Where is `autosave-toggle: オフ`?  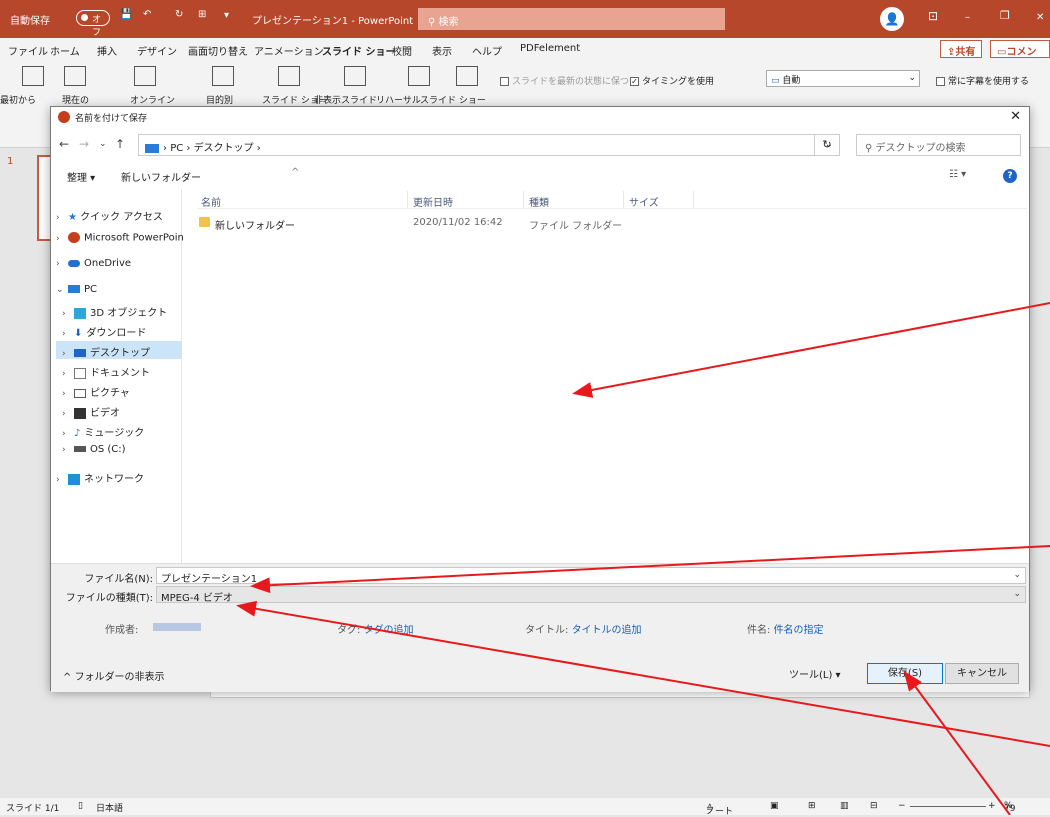
autosave-toggle: オフ is located at coordinates (93, 24).